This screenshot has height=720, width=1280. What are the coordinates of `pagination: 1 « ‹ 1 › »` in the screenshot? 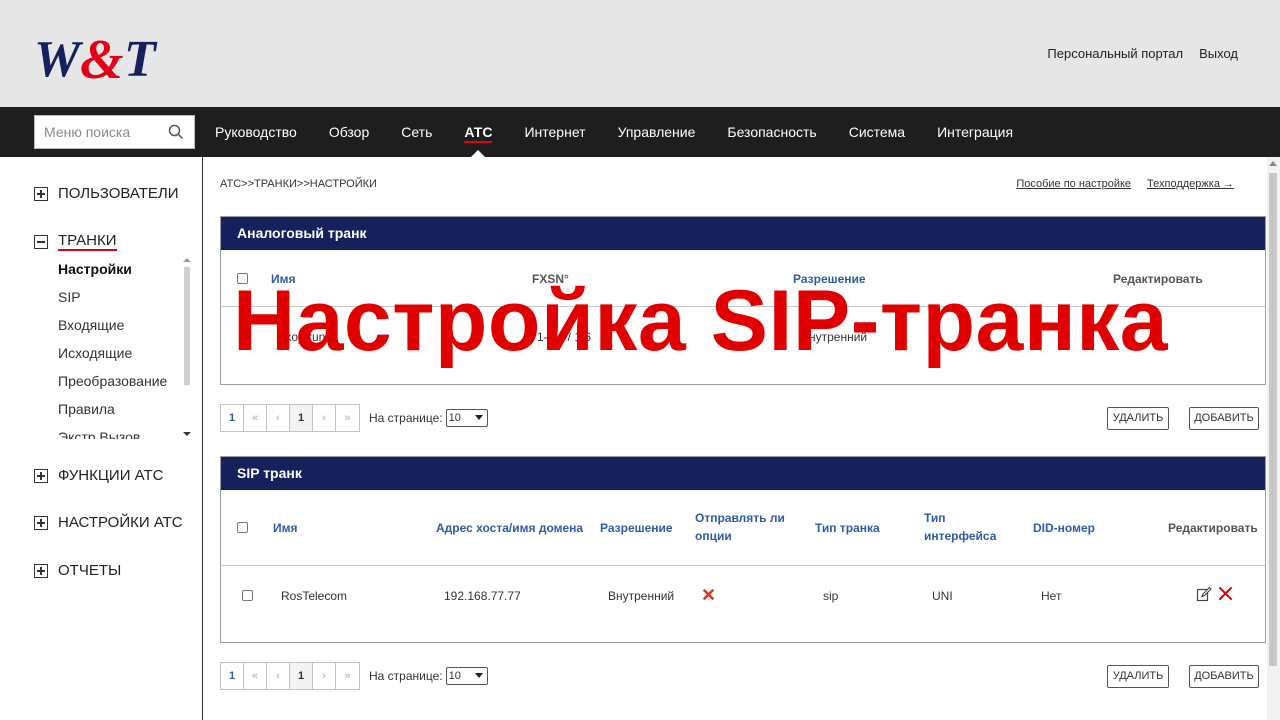 It's located at (290, 676).